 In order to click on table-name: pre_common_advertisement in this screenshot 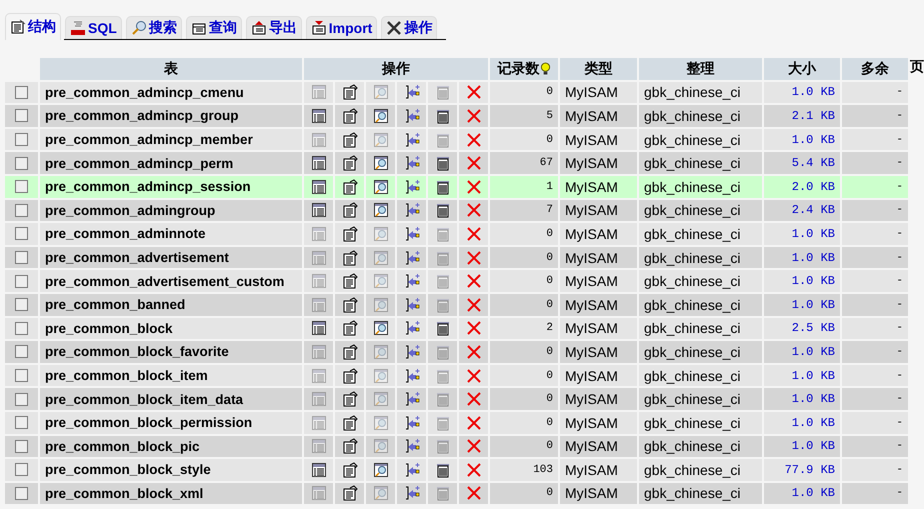, I will do `click(171, 257)`.